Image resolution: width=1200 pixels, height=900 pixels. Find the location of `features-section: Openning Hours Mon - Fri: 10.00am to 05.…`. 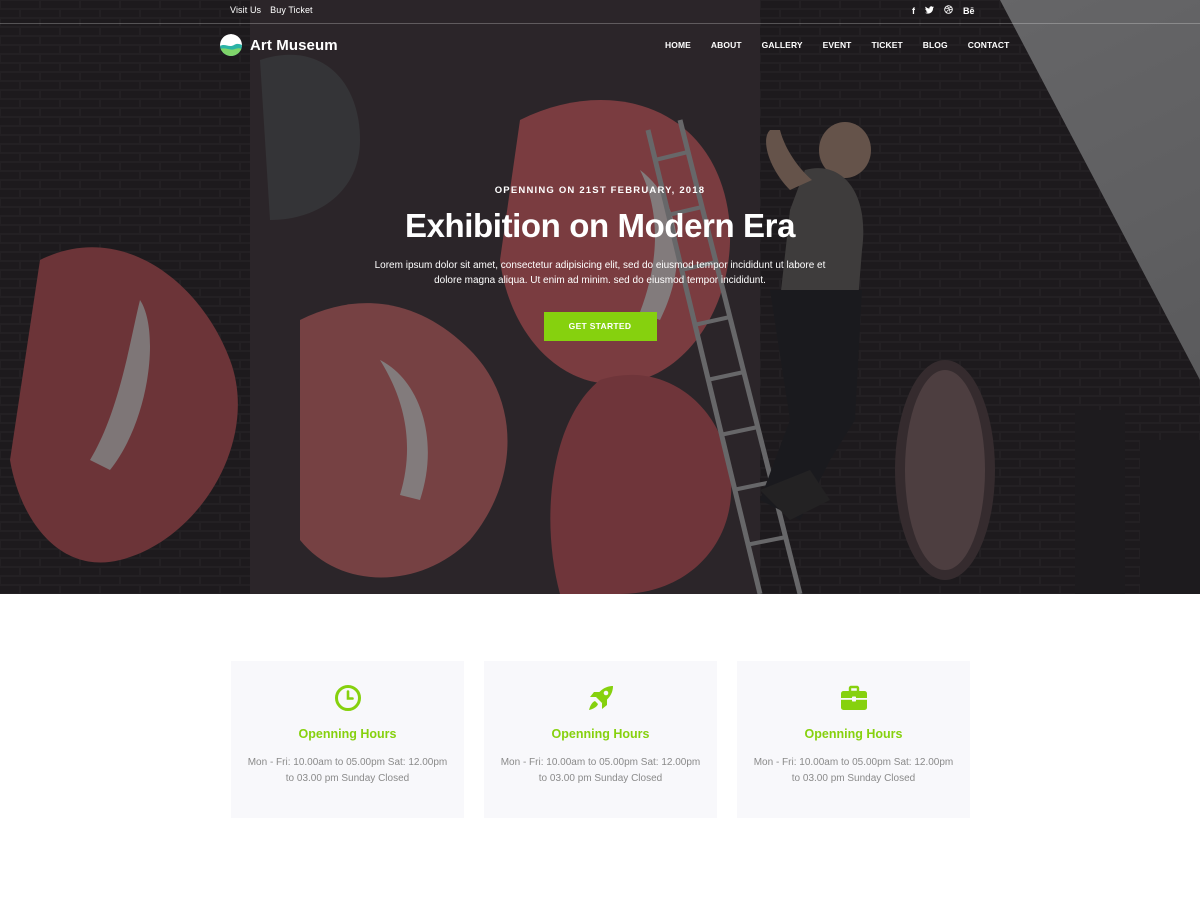

features-section: Openning Hours Mon - Fri: 10.00am to 05.… is located at coordinates (600, 739).